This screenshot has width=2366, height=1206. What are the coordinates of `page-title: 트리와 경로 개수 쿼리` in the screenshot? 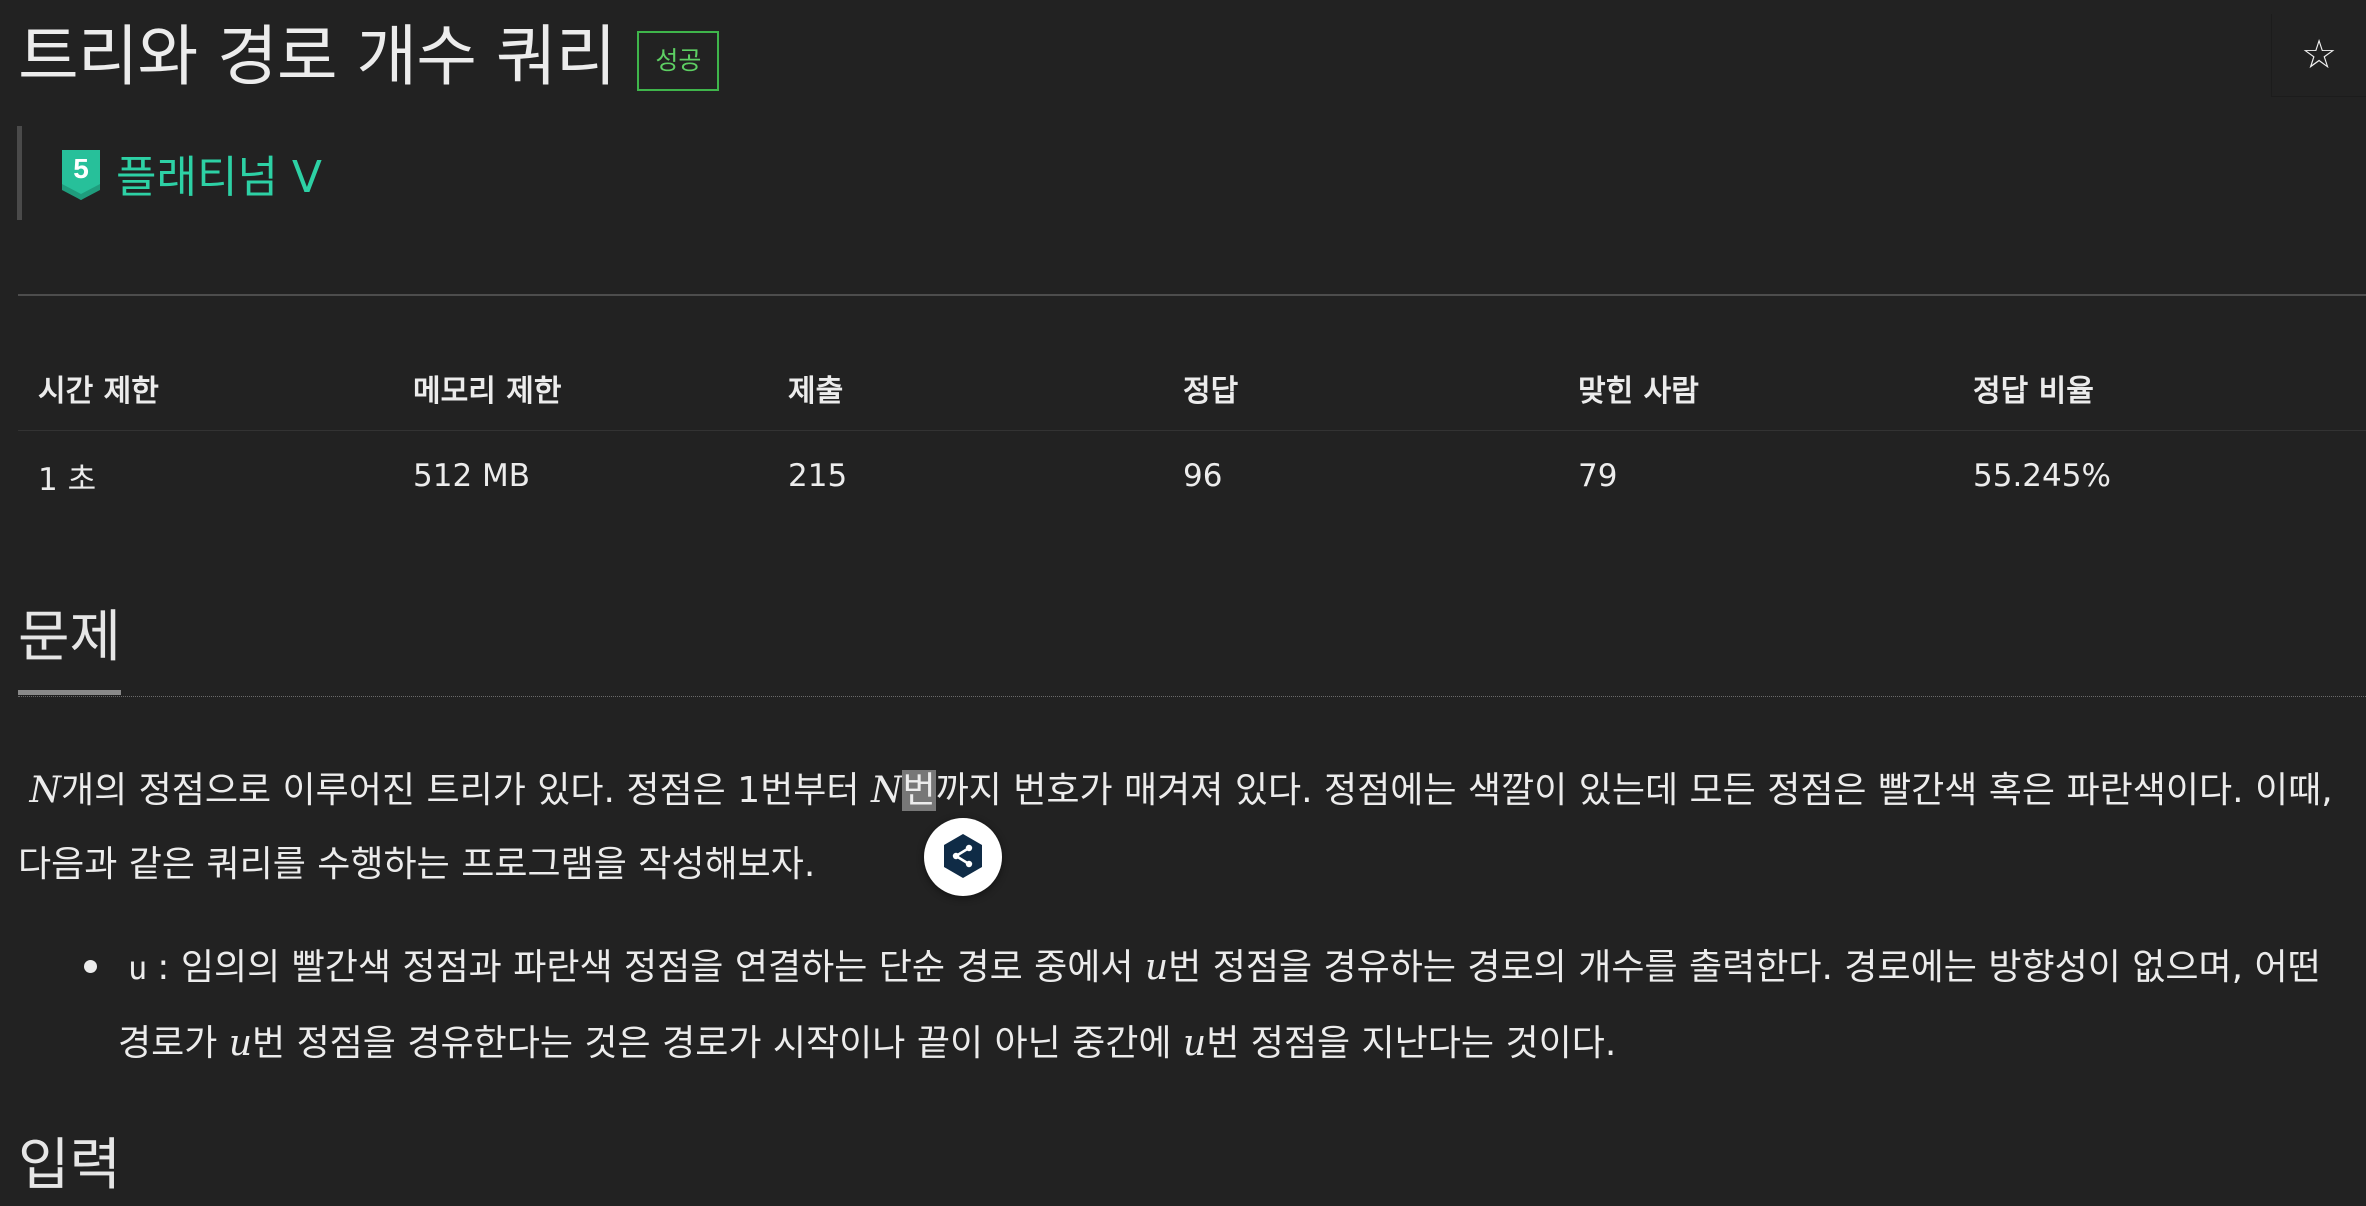 It's located at (317, 56).